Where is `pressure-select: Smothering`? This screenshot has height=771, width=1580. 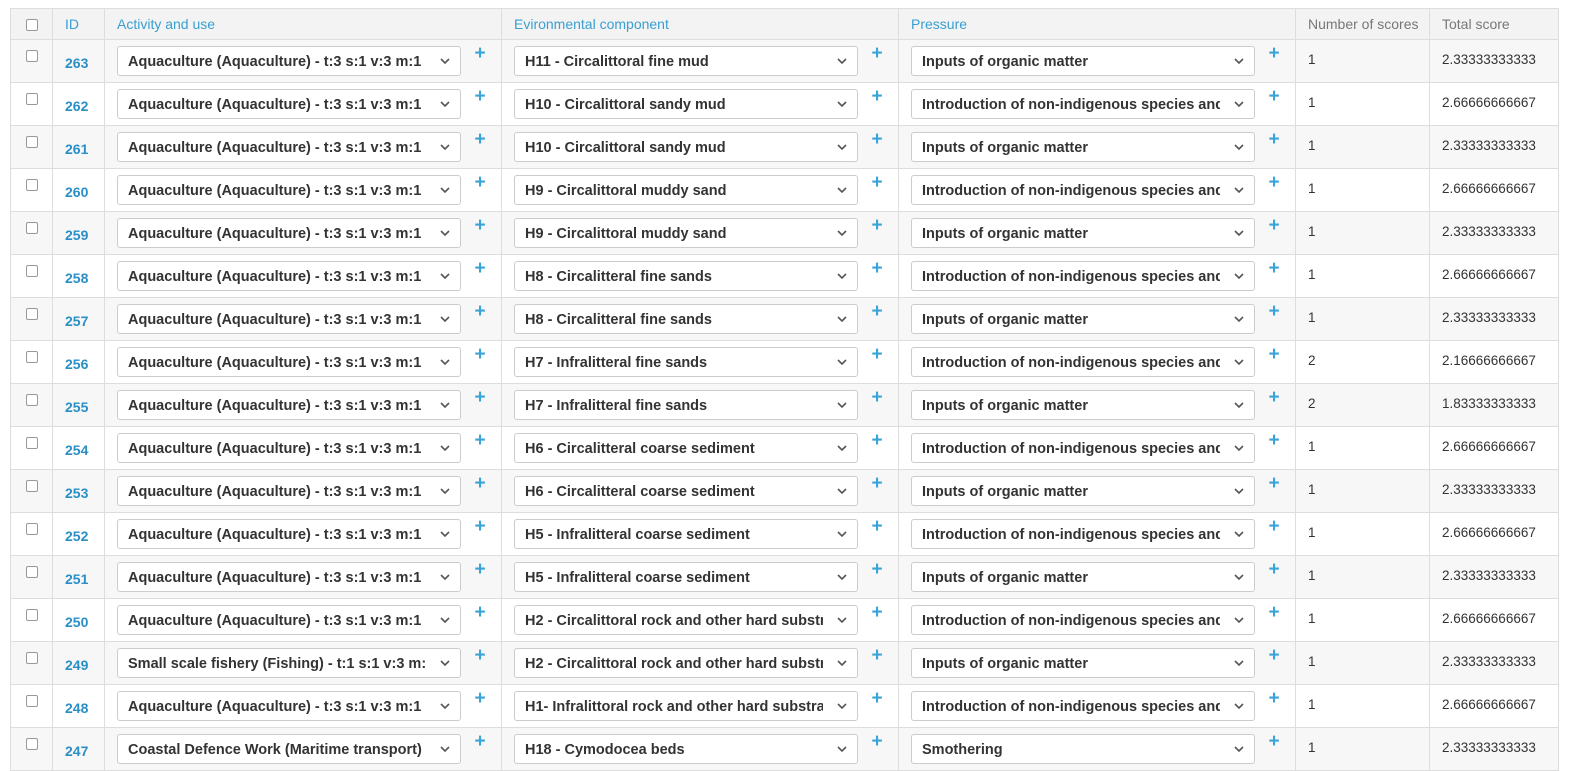 pressure-select: Smothering is located at coordinates (1083, 749).